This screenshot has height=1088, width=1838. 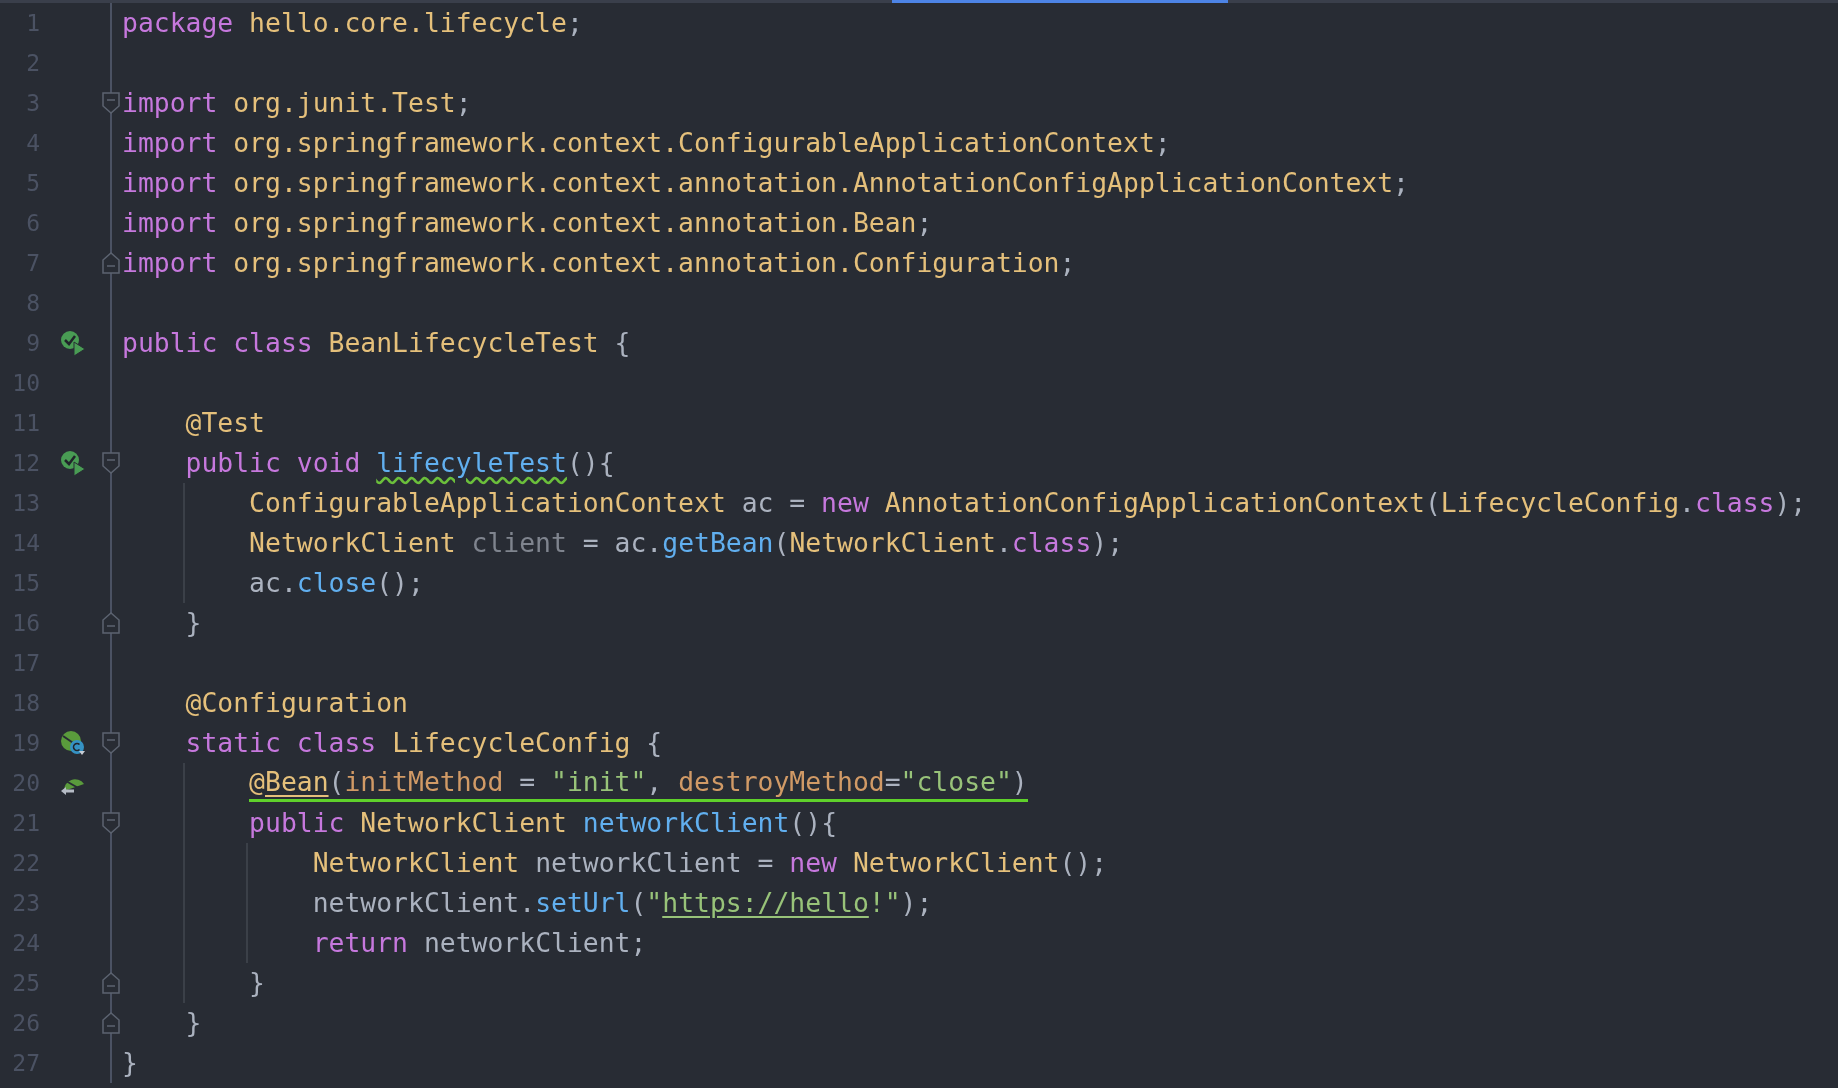 What do you see at coordinates (599, 781) in the screenshot?
I see `string-literal: "init"` at bounding box center [599, 781].